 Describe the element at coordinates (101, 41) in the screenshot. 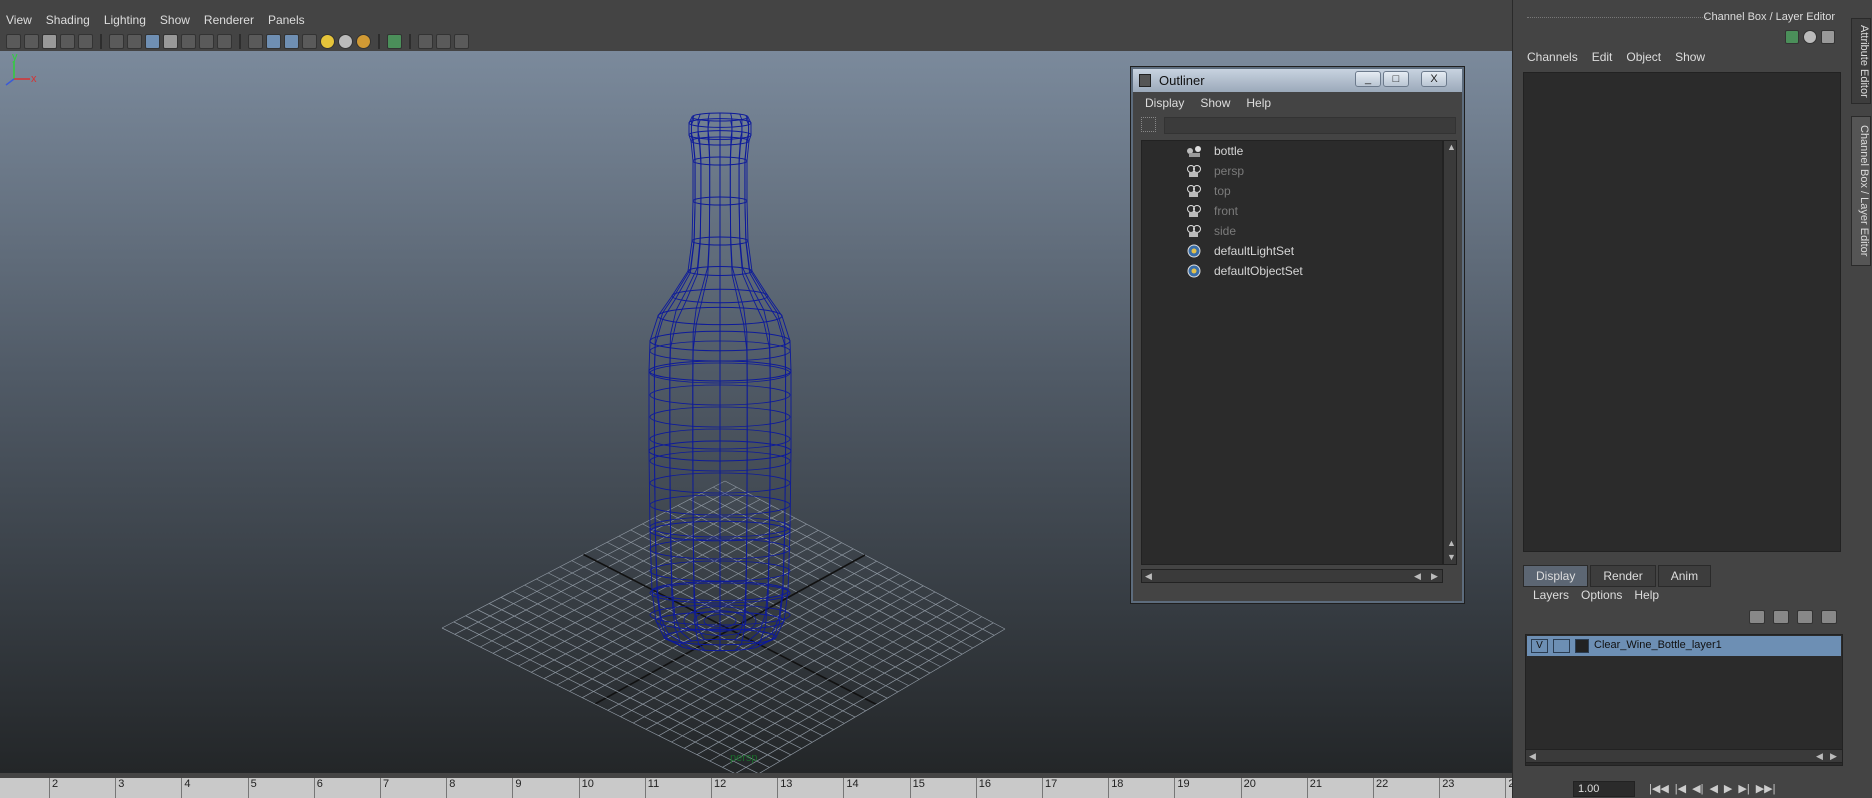

I see `toolbar-separator` at that location.